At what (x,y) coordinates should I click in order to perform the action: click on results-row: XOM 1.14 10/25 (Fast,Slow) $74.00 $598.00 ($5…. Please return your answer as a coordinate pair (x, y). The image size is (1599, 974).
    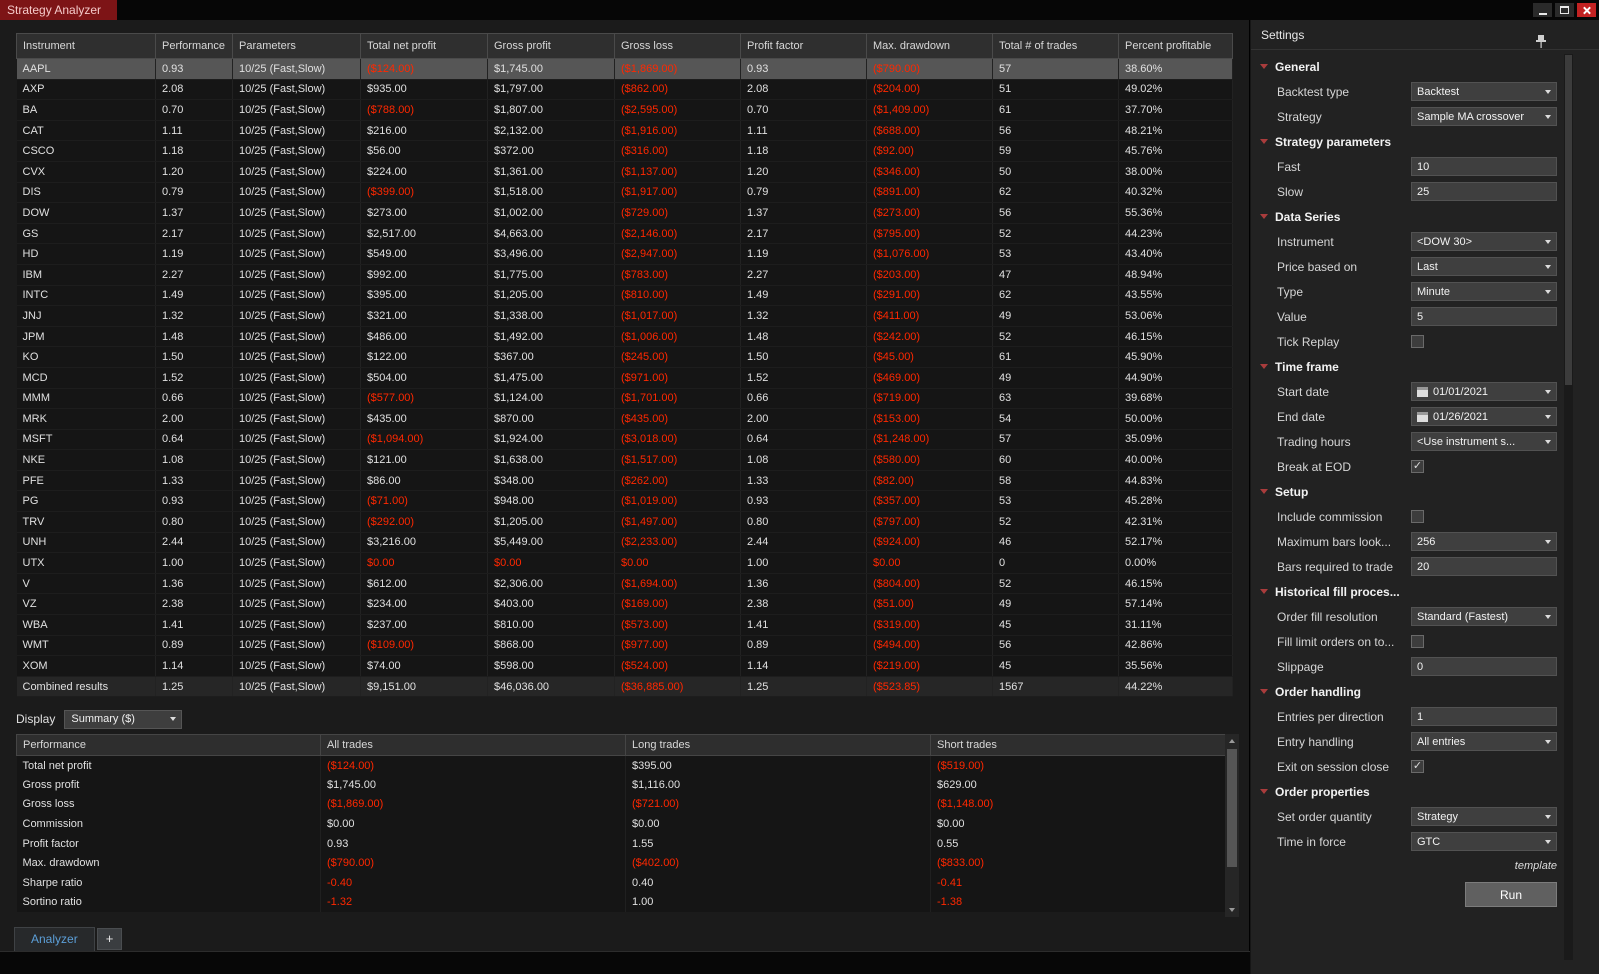
    Looking at the image, I should click on (624, 666).